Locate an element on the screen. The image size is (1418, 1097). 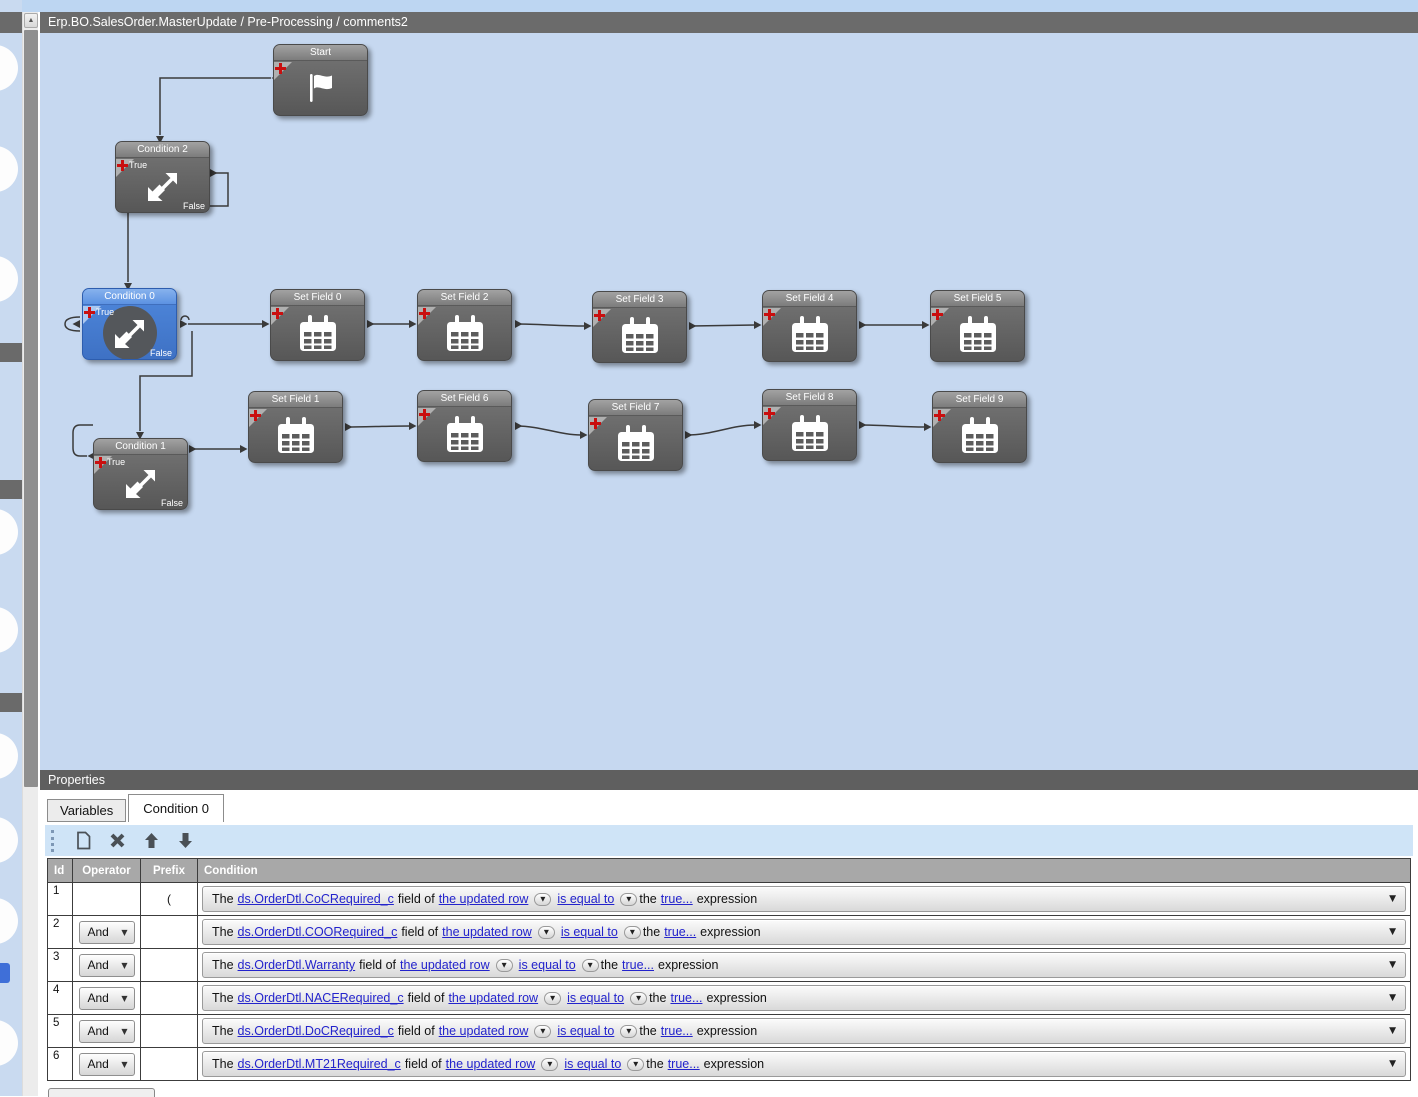
field-link: ds.OrderDtl.Warranty is located at coordinates (297, 965).